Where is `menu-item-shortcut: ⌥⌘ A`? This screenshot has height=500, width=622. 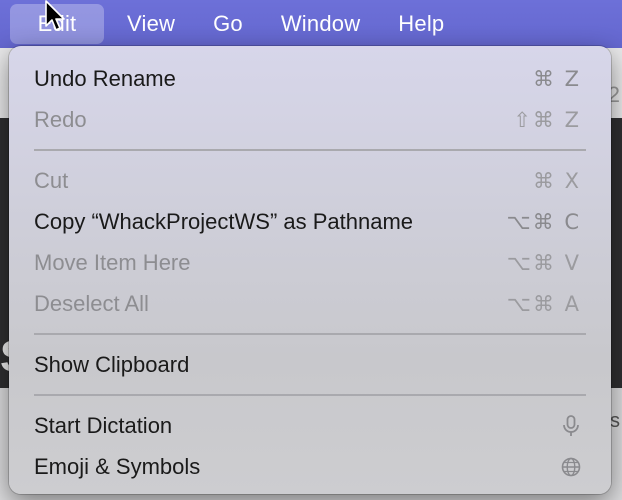
menu-item-shortcut: ⌥⌘ A is located at coordinates (543, 303).